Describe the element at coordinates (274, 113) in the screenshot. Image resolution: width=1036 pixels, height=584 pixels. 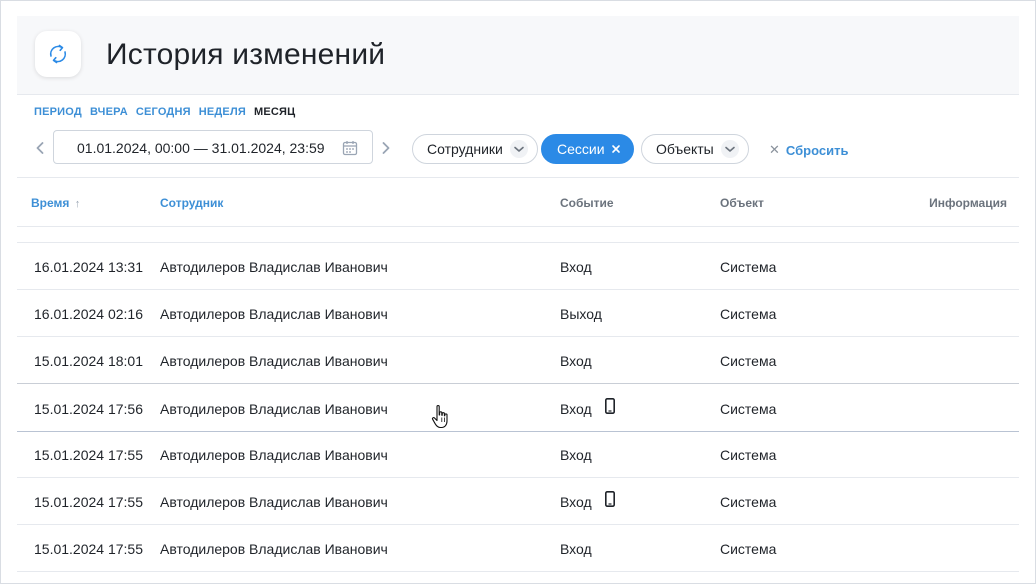
I see `period-month: МЕСЯЦ` at that location.